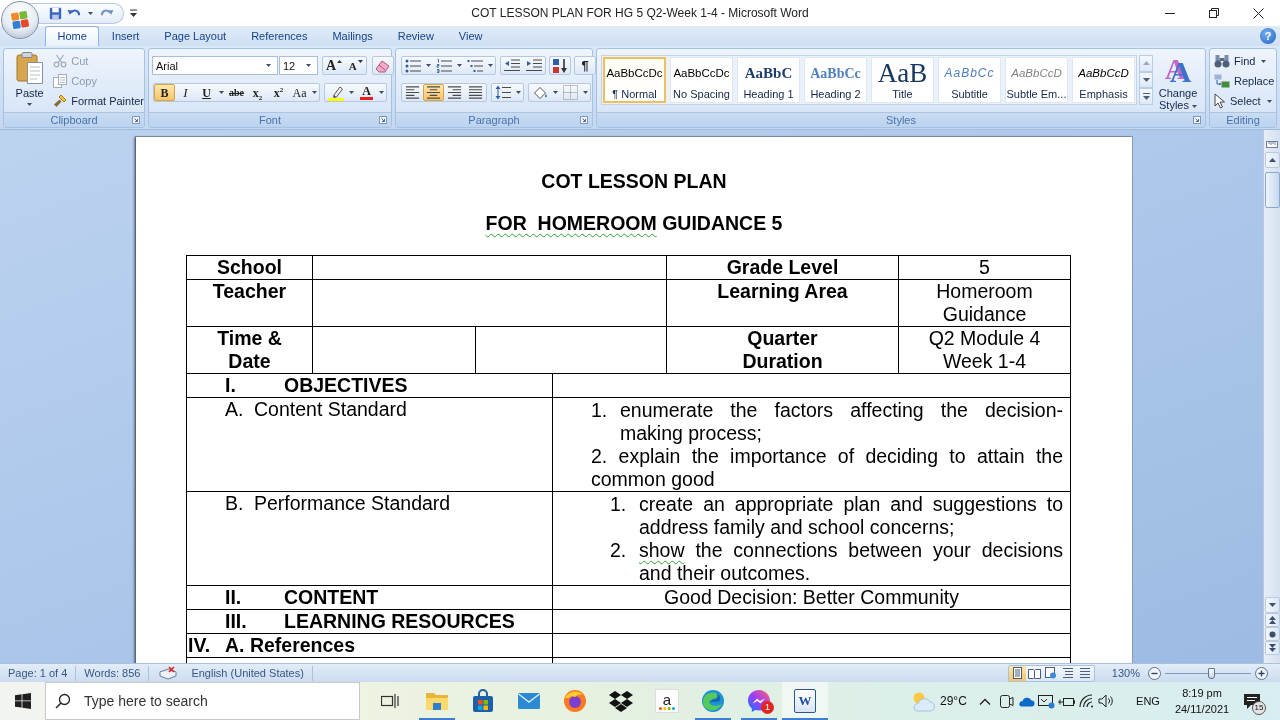  What do you see at coordinates (366, 92) in the screenshot?
I see `font-color-button: A` at bounding box center [366, 92].